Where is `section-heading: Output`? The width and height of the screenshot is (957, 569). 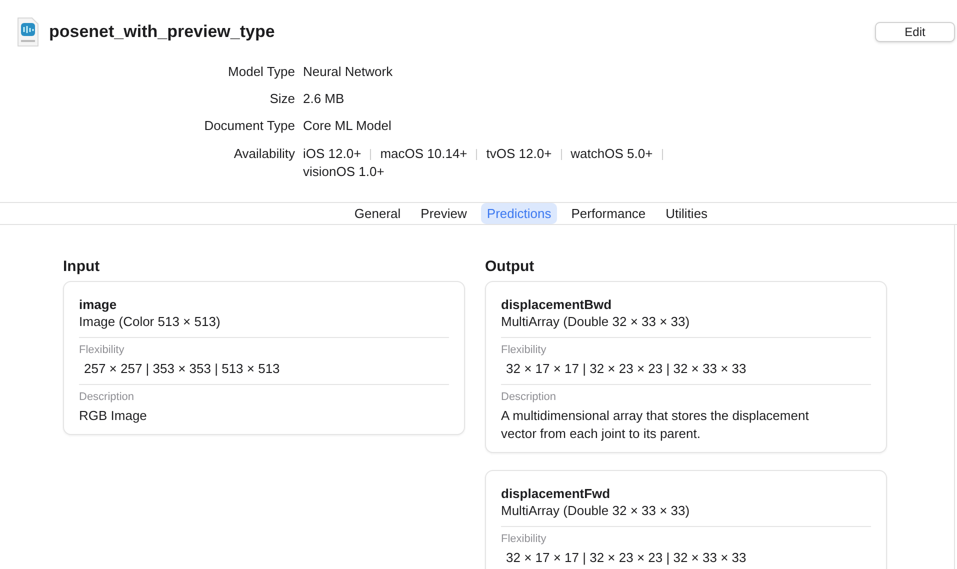
section-heading: Output is located at coordinates (510, 267).